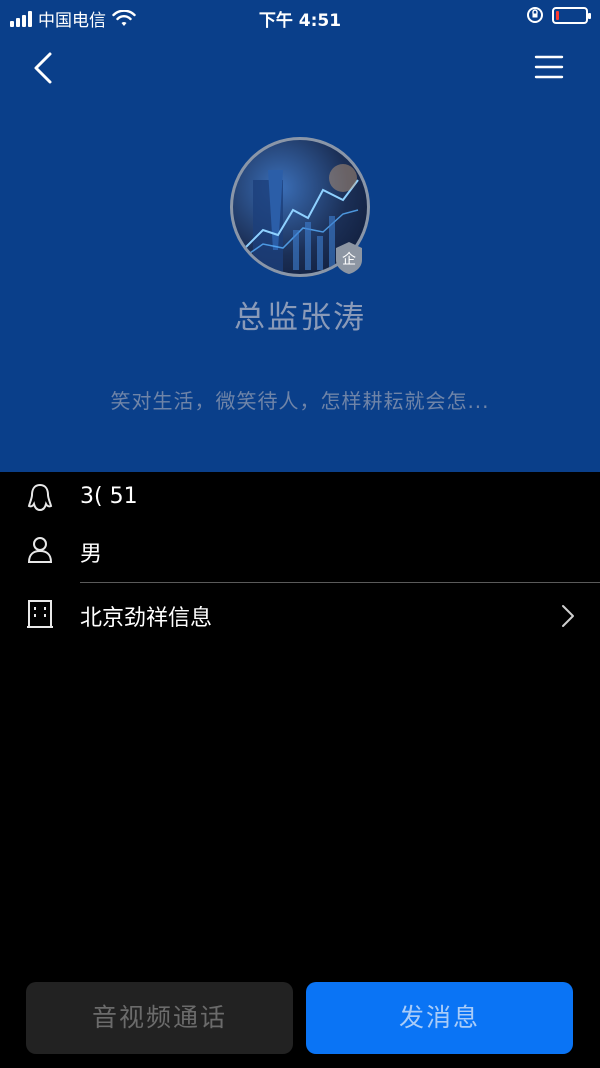 The height and width of the screenshot is (1068, 600). Describe the element at coordinates (300, 21) in the screenshot. I see `status-time: 下午 4:51` at that location.